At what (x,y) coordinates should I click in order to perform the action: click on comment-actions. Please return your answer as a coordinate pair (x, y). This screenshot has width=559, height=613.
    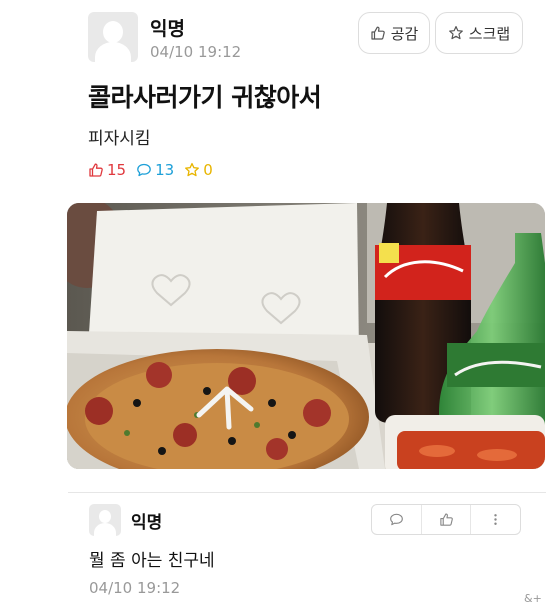
    Looking at the image, I should click on (446, 519).